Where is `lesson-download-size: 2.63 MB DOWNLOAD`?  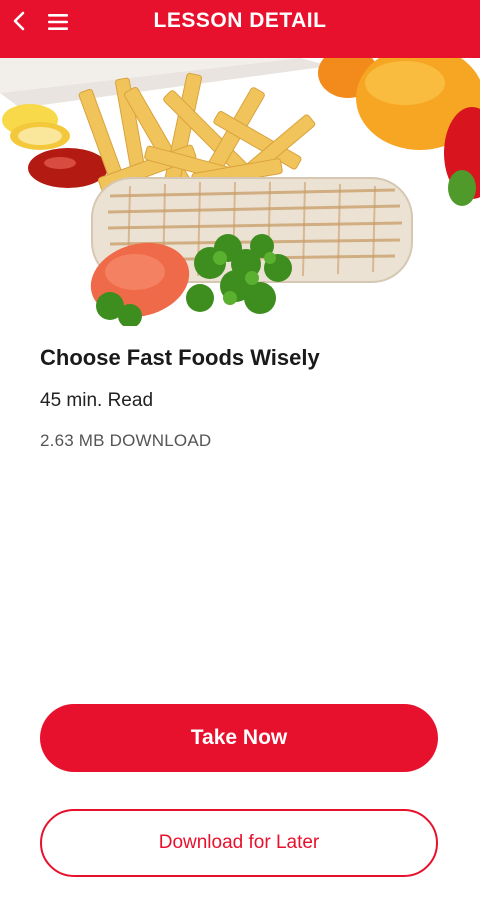
lesson-download-size: 2.63 MB DOWNLOAD is located at coordinates (126, 440).